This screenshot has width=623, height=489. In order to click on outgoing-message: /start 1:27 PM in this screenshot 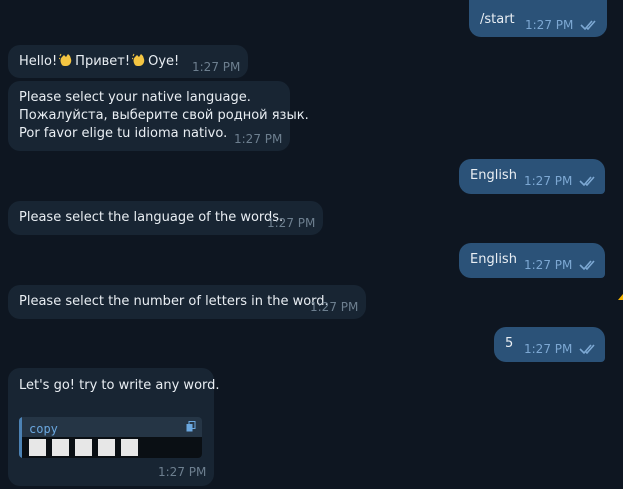, I will do `click(538, 18)`.